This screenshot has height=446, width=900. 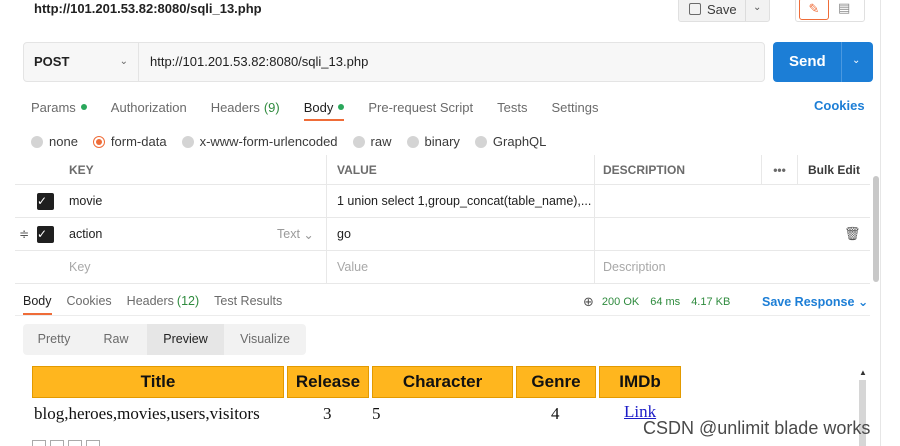 I want to click on bulk-edit-button: Bulk Edit, so click(x=833, y=169).